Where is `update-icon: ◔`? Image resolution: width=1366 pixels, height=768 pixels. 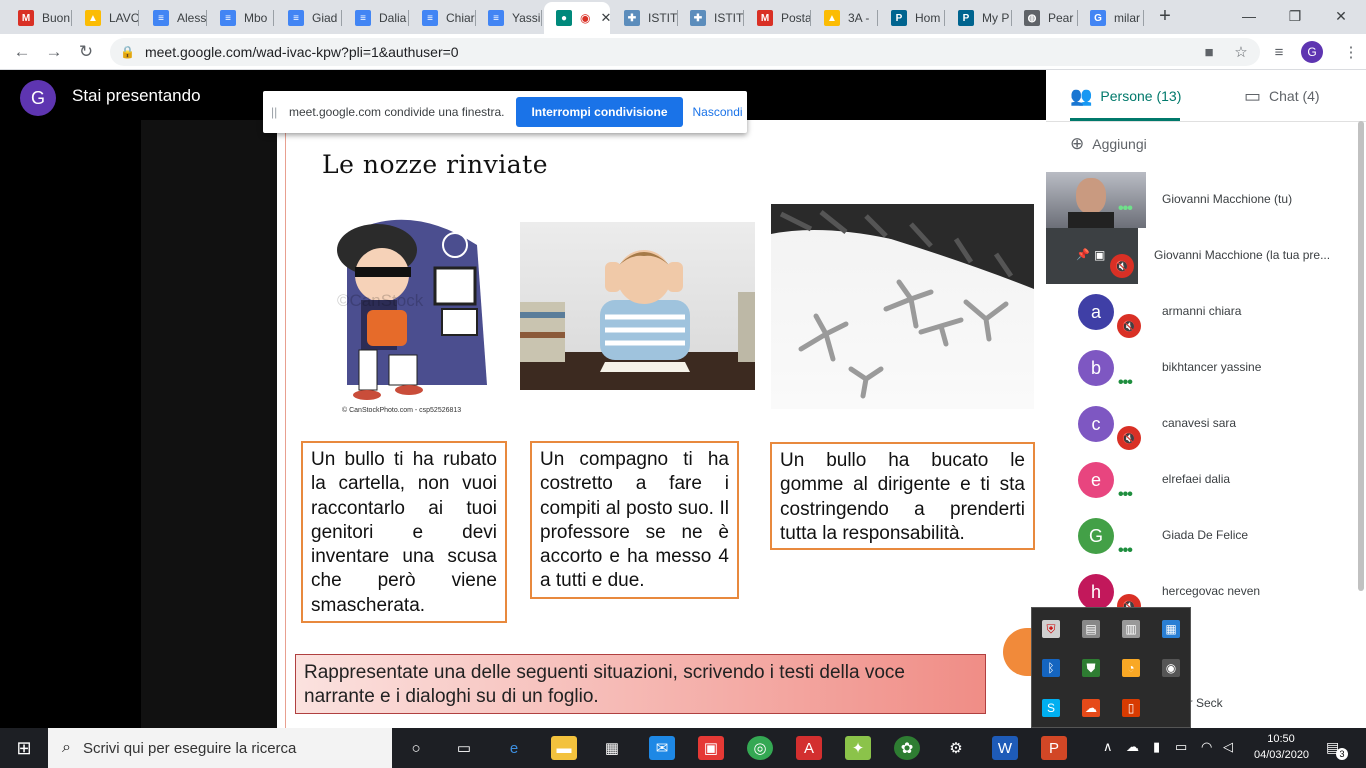
update-icon: ◔ is located at coordinates (1131, 668).